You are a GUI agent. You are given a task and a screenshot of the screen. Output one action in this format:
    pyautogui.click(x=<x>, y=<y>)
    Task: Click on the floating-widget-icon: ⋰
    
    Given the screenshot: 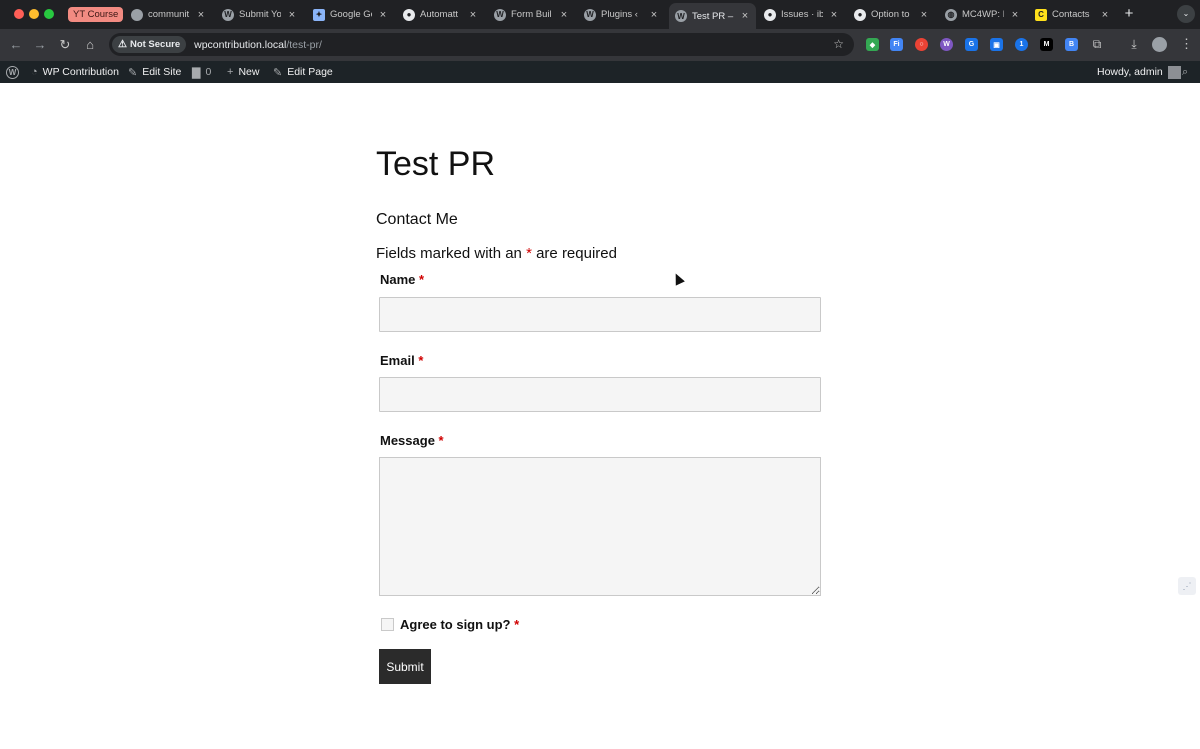 What is the action you would take?
    pyautogui.click(x=1187, y=586)
    